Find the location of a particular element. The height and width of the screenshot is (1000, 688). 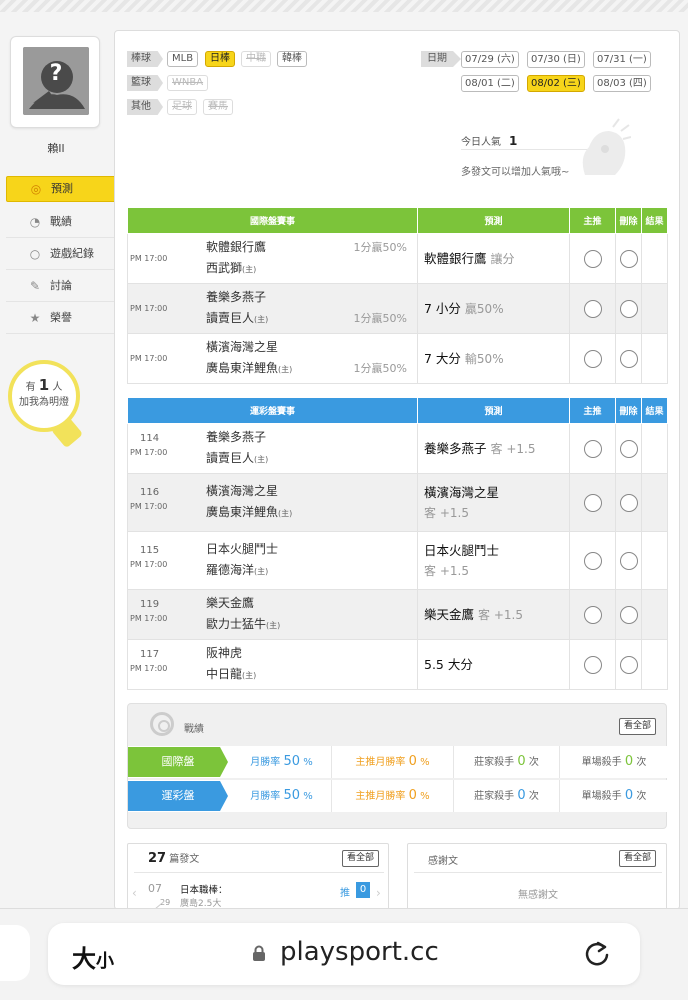

sidebar-item-predict: ◎ 預測 is located at coordinates (66, 189).